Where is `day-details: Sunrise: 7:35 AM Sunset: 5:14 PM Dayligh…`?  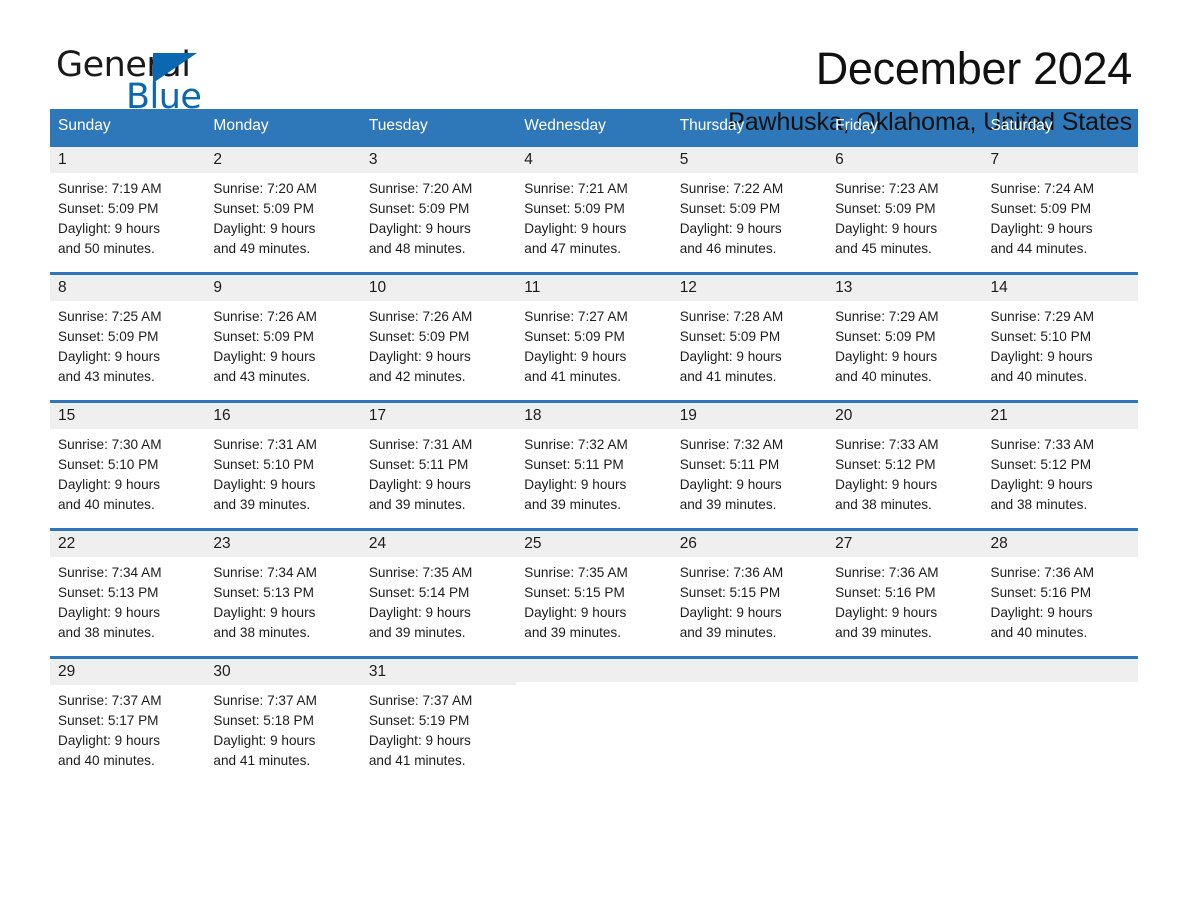
day-details: Sunrise: 7:35 AM Sunset: 5:14 PM Dayligh… is located at coordinates (438, 600).